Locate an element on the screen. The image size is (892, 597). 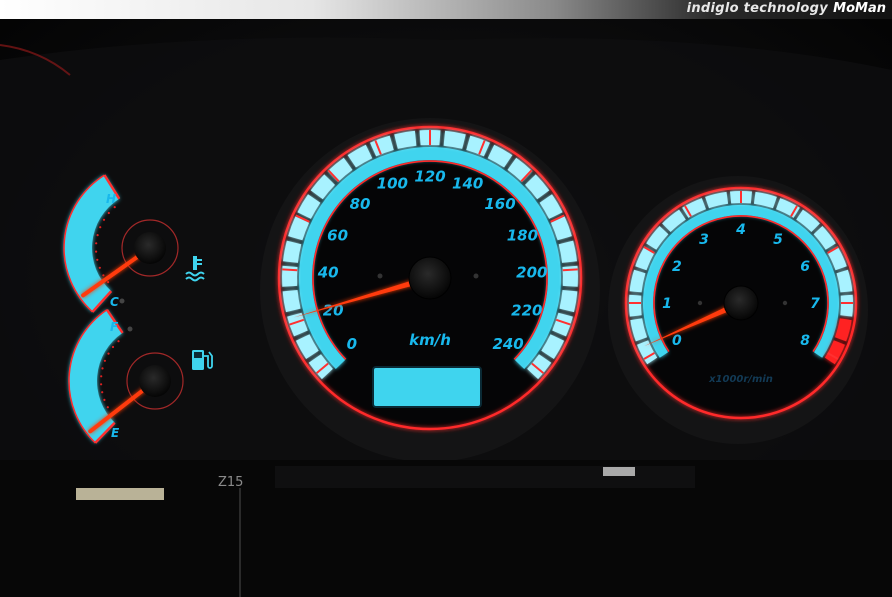
tachometer-label: 7 is located at coordinates (815, 304).